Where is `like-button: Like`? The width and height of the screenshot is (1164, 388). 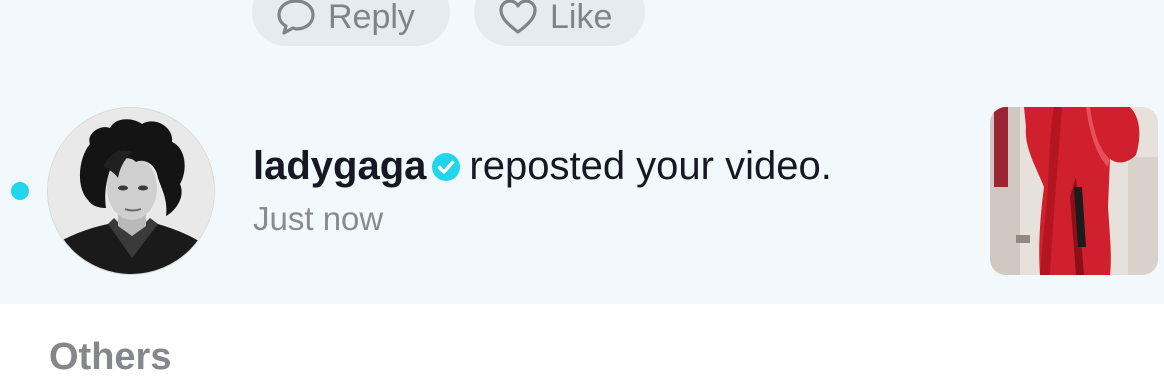 like-button: Like is located at coordinates (559, 23).